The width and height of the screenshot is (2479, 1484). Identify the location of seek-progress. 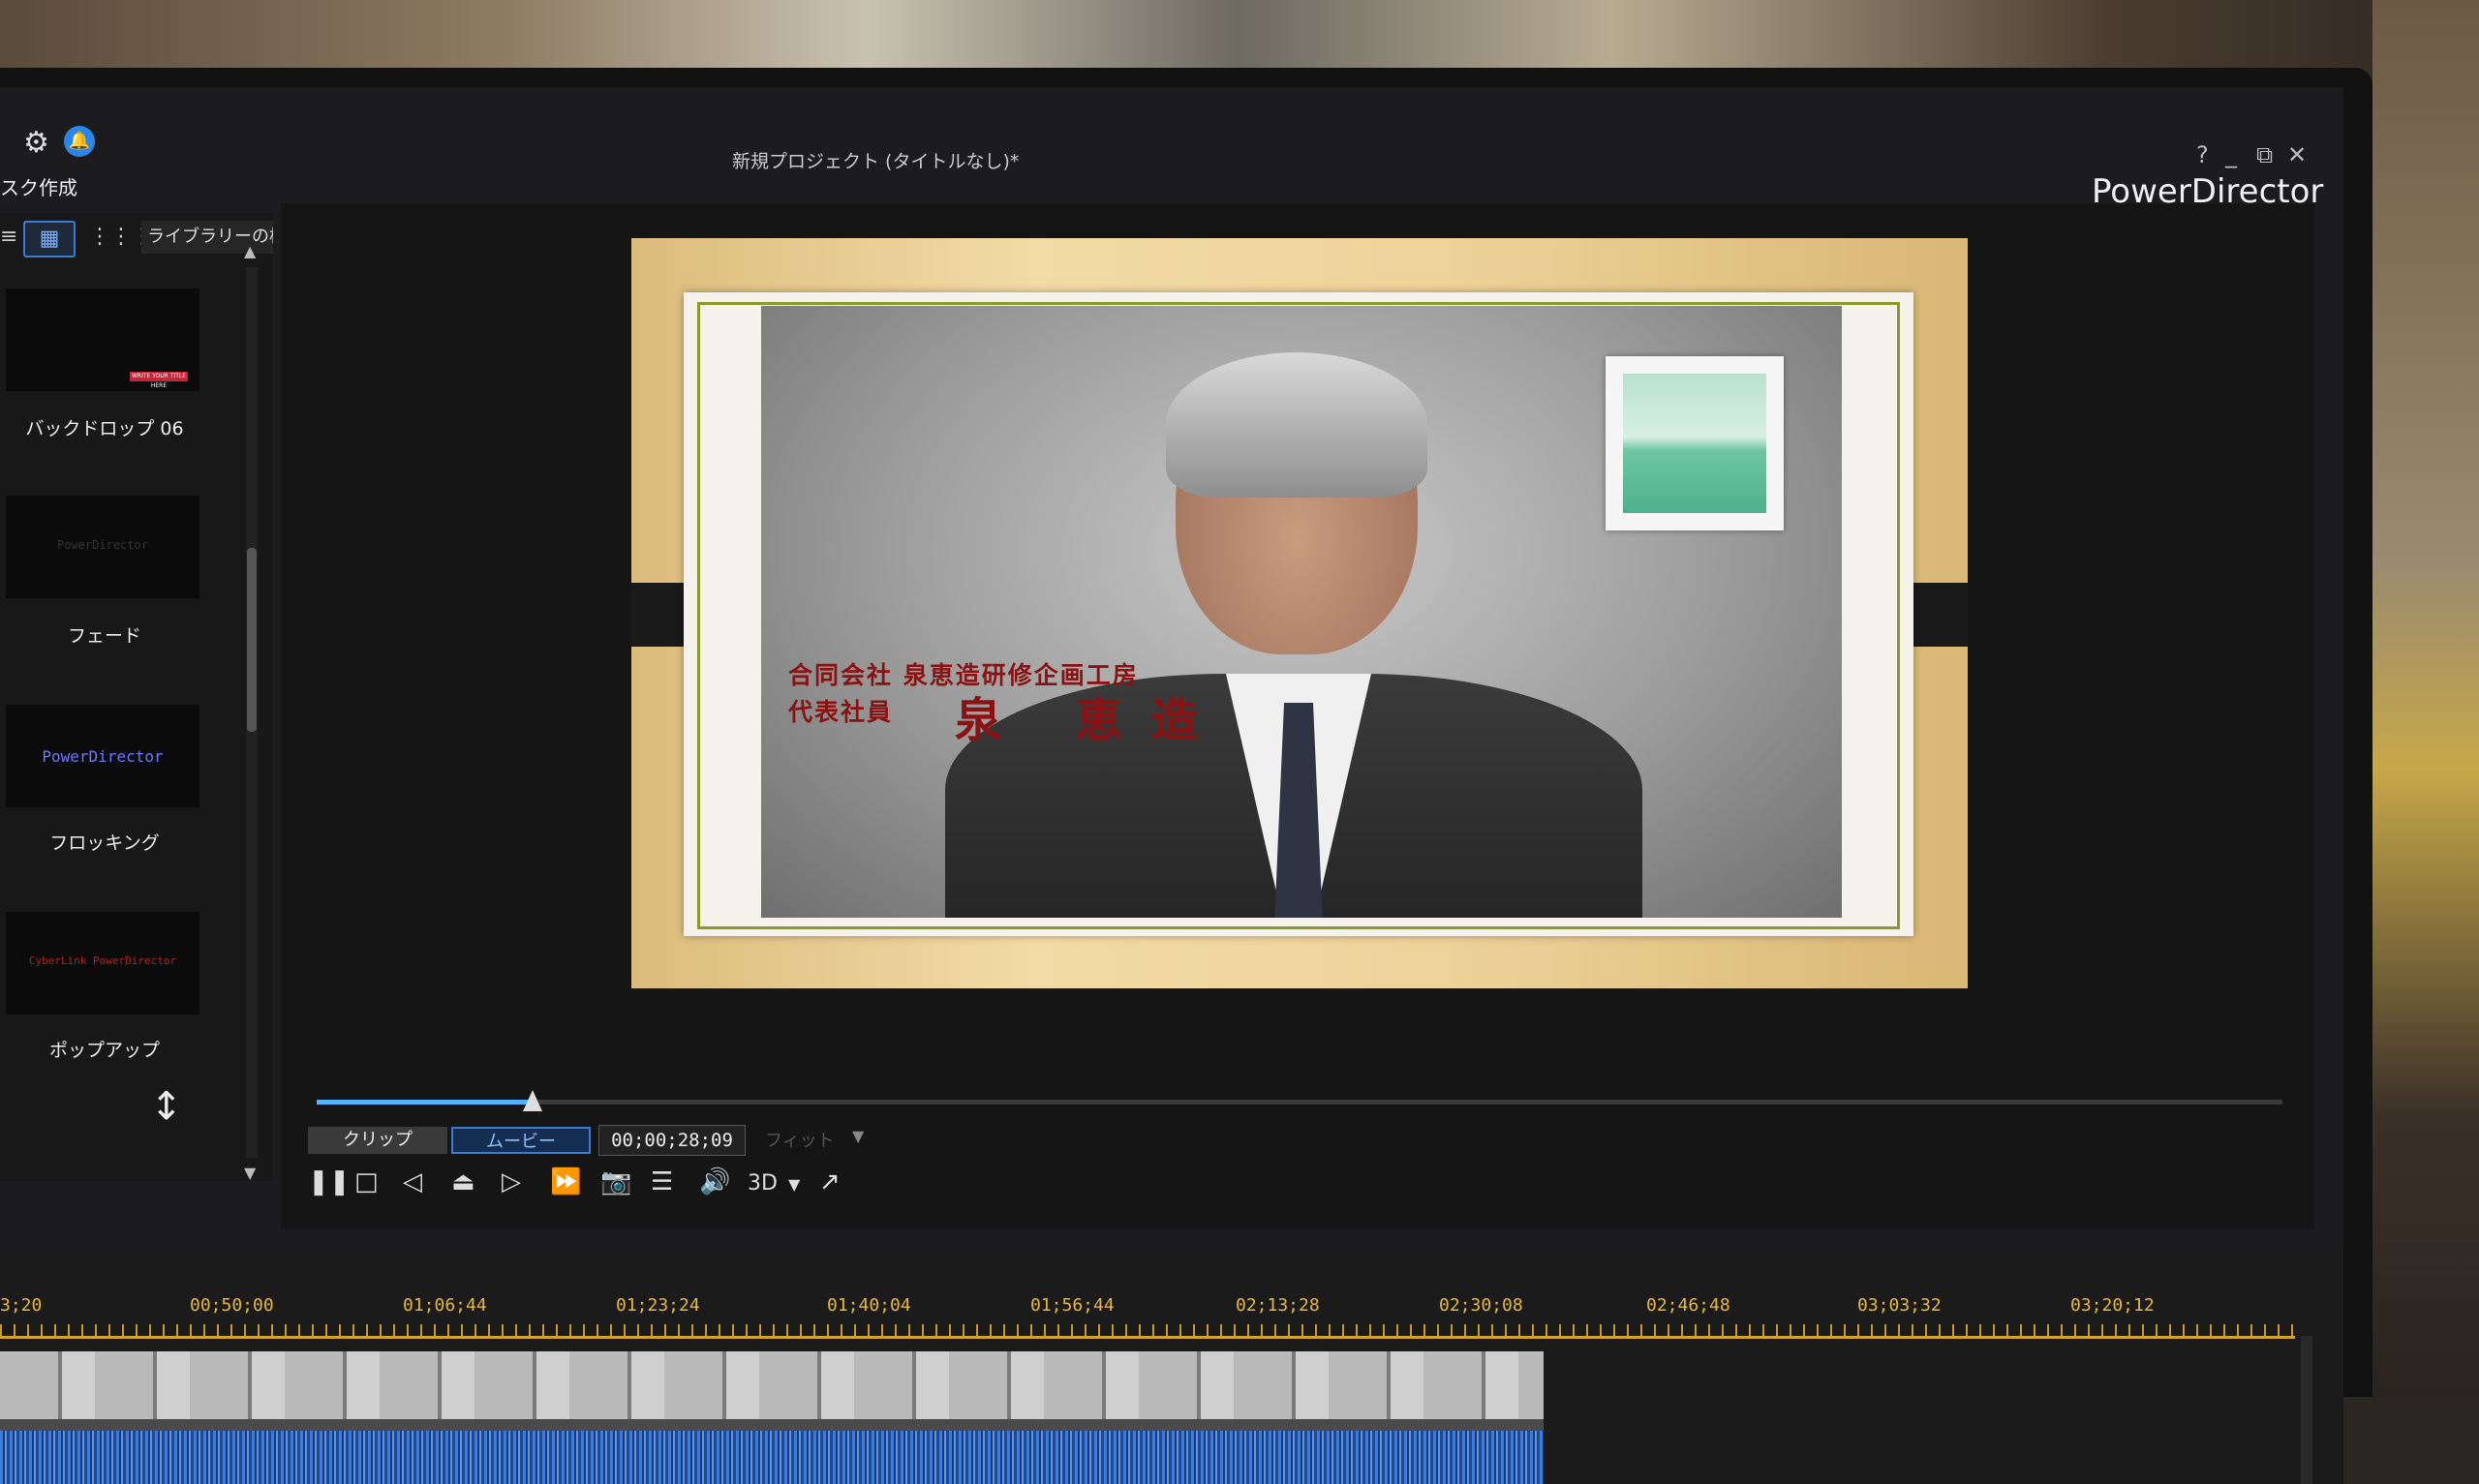
(425, 1102).